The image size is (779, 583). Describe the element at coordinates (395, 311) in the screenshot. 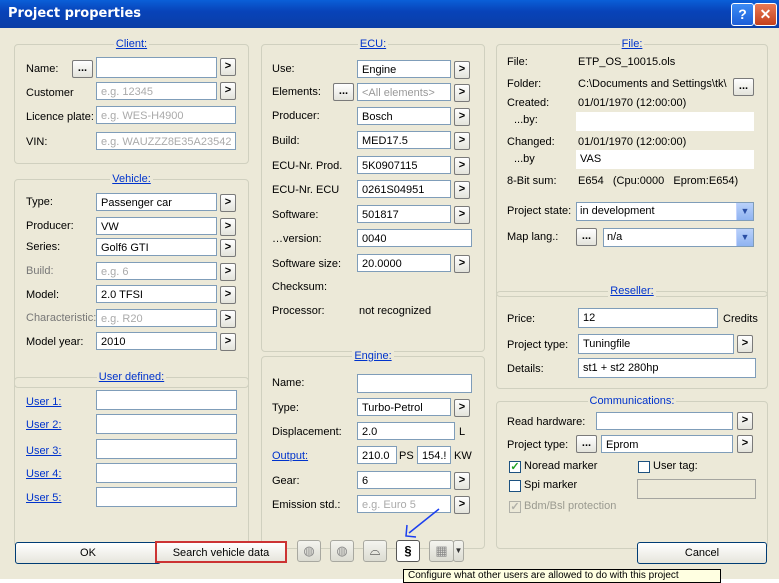

I see `processor-value: not recognized` at that location.